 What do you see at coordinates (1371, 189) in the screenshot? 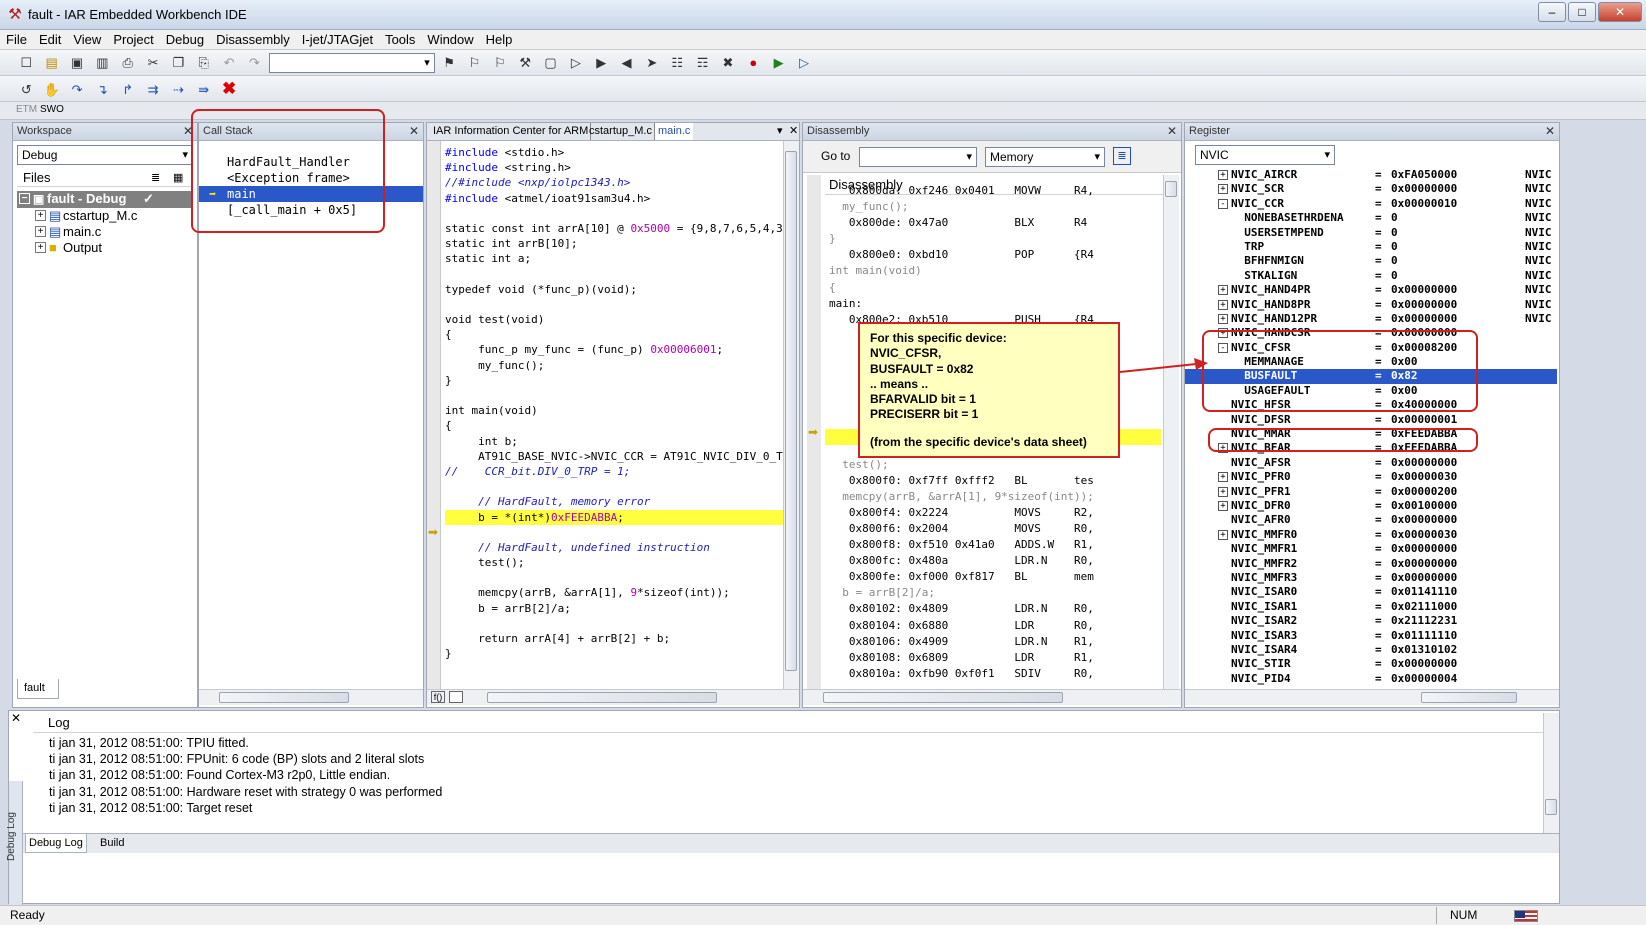
I see `register-row: + NVIC_SCR = 0x00000000 NVIC` at bounding box center [1371, 189].